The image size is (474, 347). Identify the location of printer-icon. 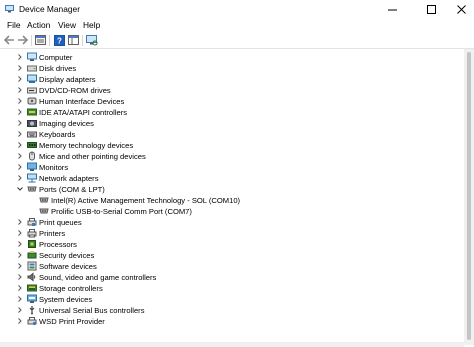
(32, 233).